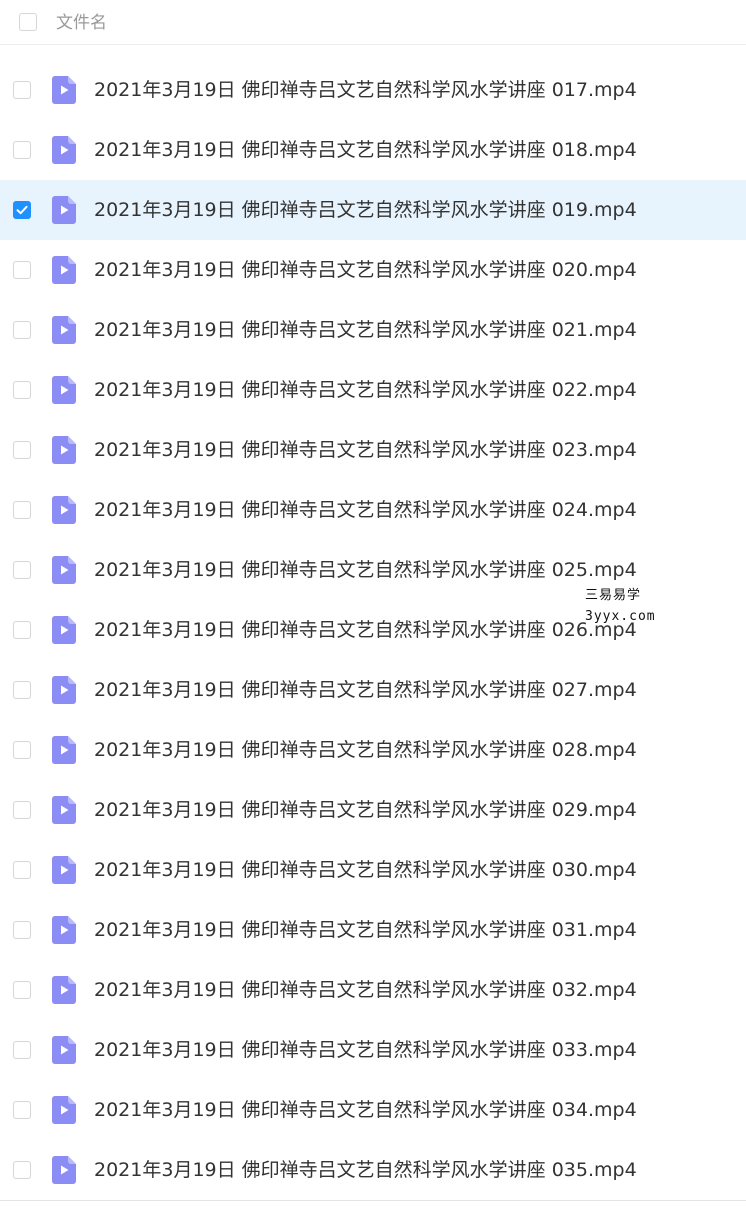 The image size is (746, 1211). Describe the element at coordinates (365, 570) in the screenshot. I see `file-name: 2021年3月19日 佛印禅寺吕文艺自然科学风水学讲座 025.mp4` at that location.